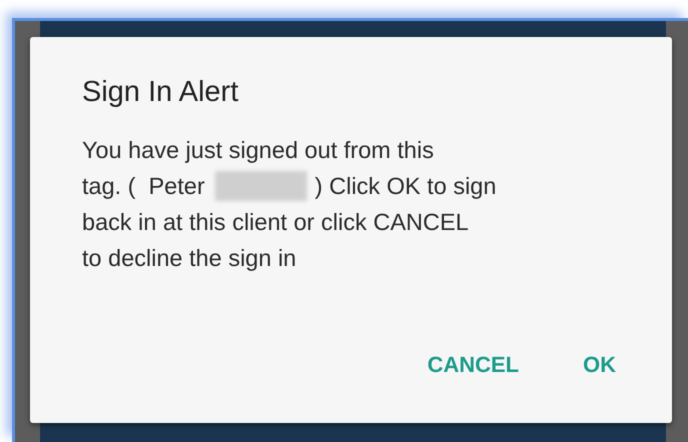 The height and width of the screenshot is (442, 688). What do you see at coordinates (143, 186) in the screenshot?
I see `message-text: tag. ( Peter` at bounding box center [143, 186].